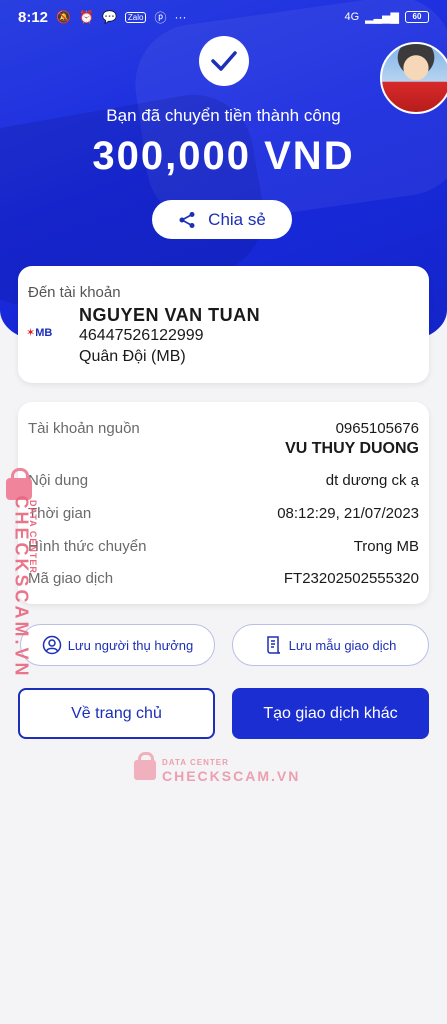 The height and width of the screenshot is (1024, 447). What do you see at coordinates (237, 219) in the screenshot?
I see `share-label: Chia sẻ` at bounding box center [237, 219].